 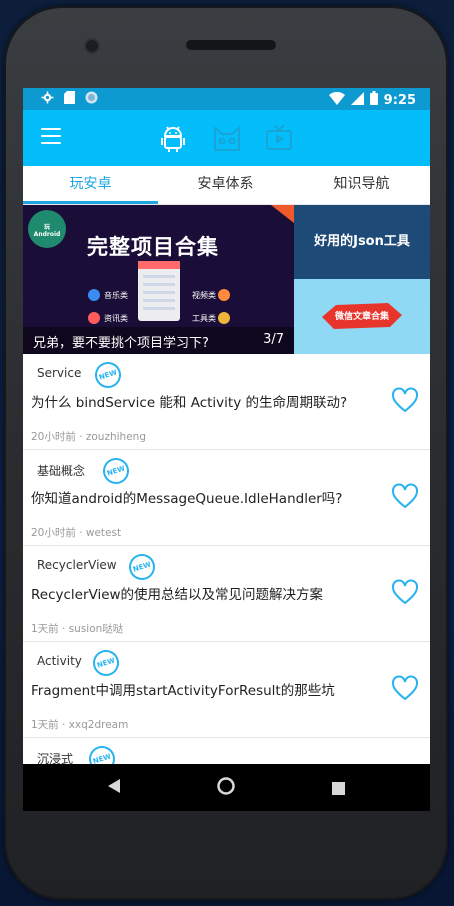 I want to click on circle-icon, so click(x=91, y=99).